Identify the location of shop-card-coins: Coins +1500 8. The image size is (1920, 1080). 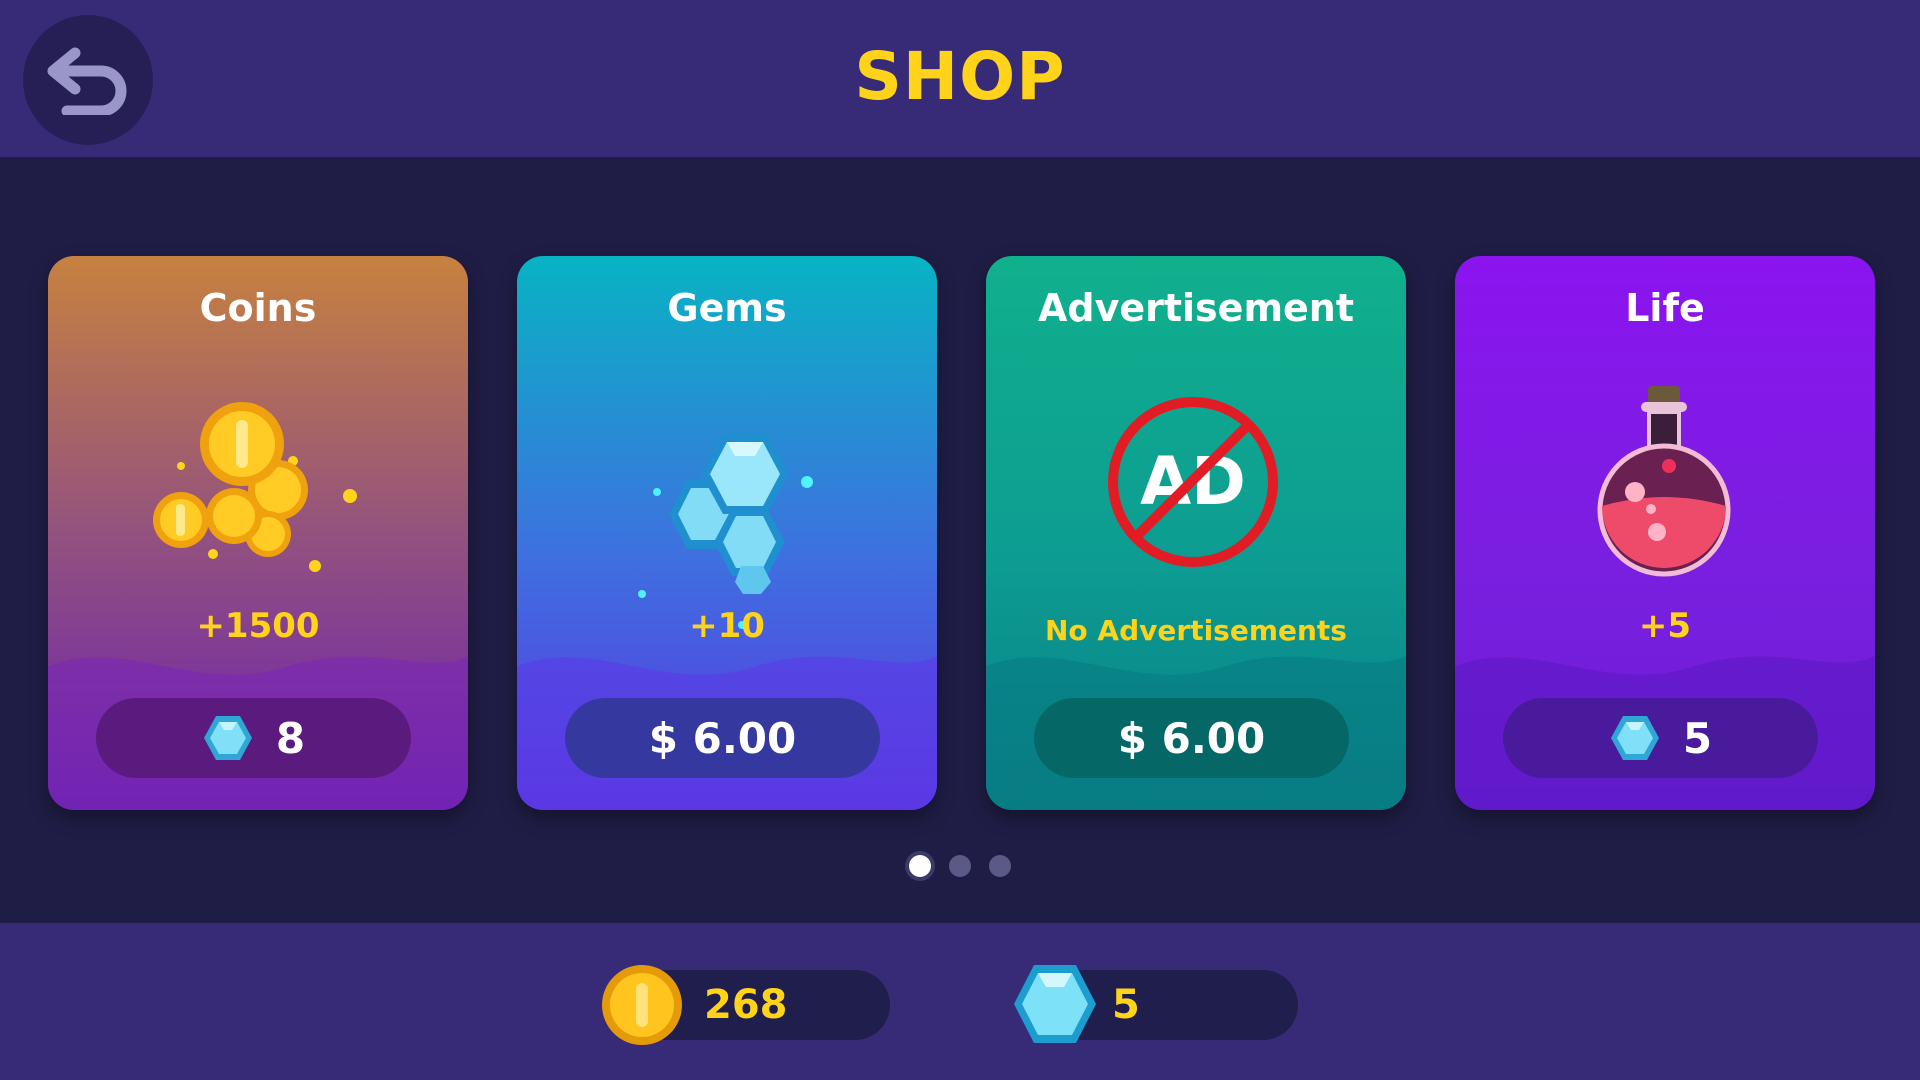
(258, 533).